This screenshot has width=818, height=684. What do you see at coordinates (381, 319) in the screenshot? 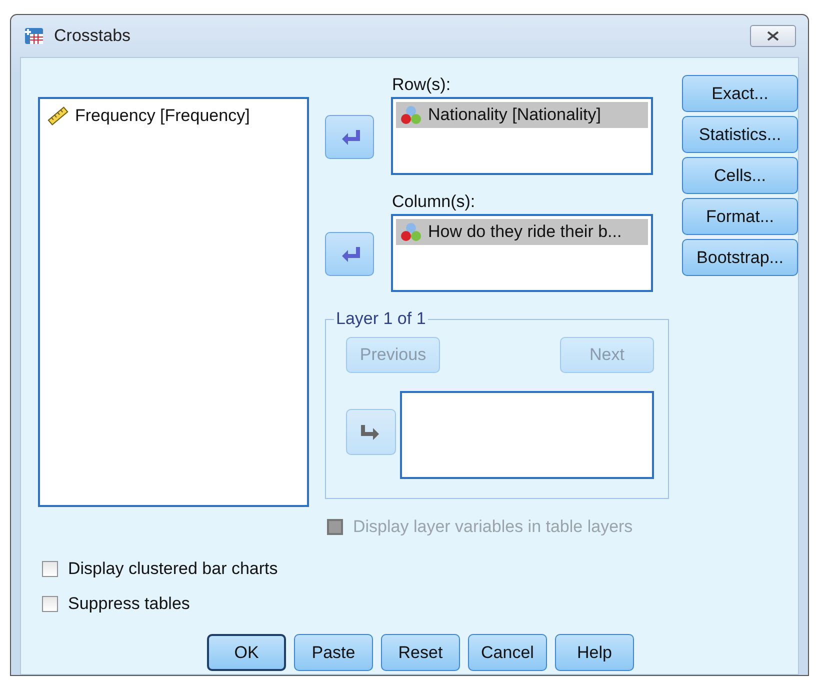
I see `group-title: Layer 1 of 1` at bounding box center [381, 319].